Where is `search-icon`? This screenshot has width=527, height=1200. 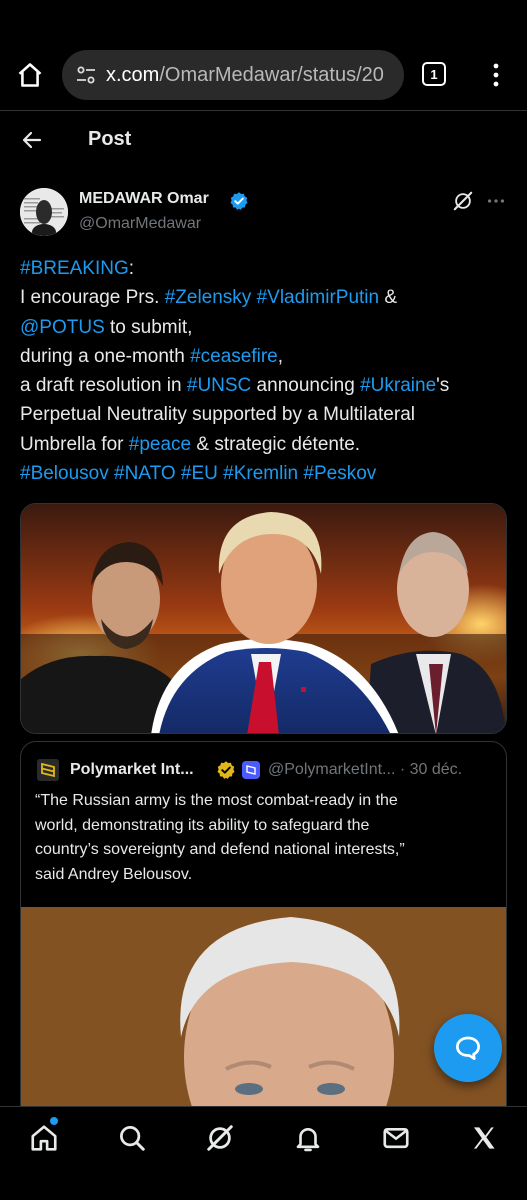
search-icon is located at coordinates (132, 1138).